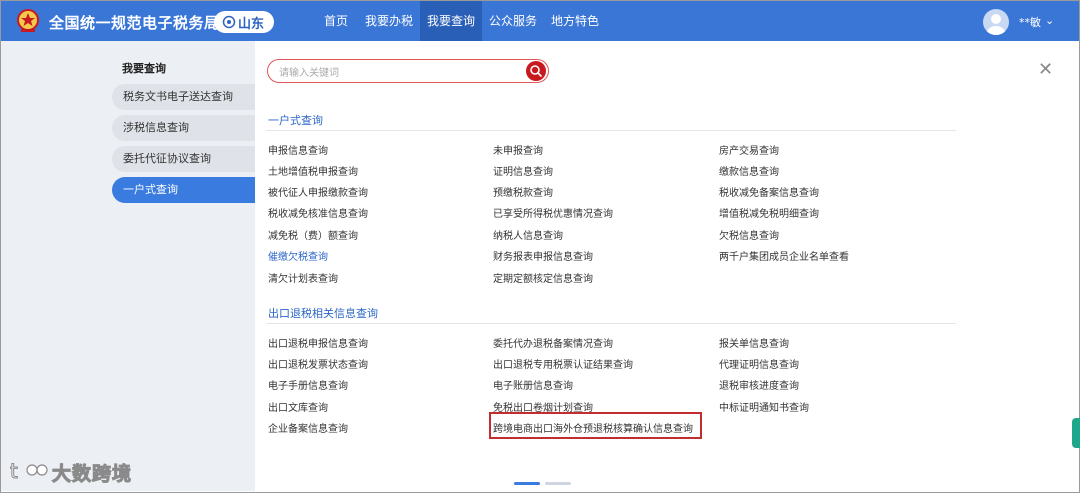 The height and width of the screenshot is (493, 1080). What do you see at coordinates (533, 384) in the screenshot?
I see `link-e-ledger: 电子账册信息查询` at bounding box center [533, 384].